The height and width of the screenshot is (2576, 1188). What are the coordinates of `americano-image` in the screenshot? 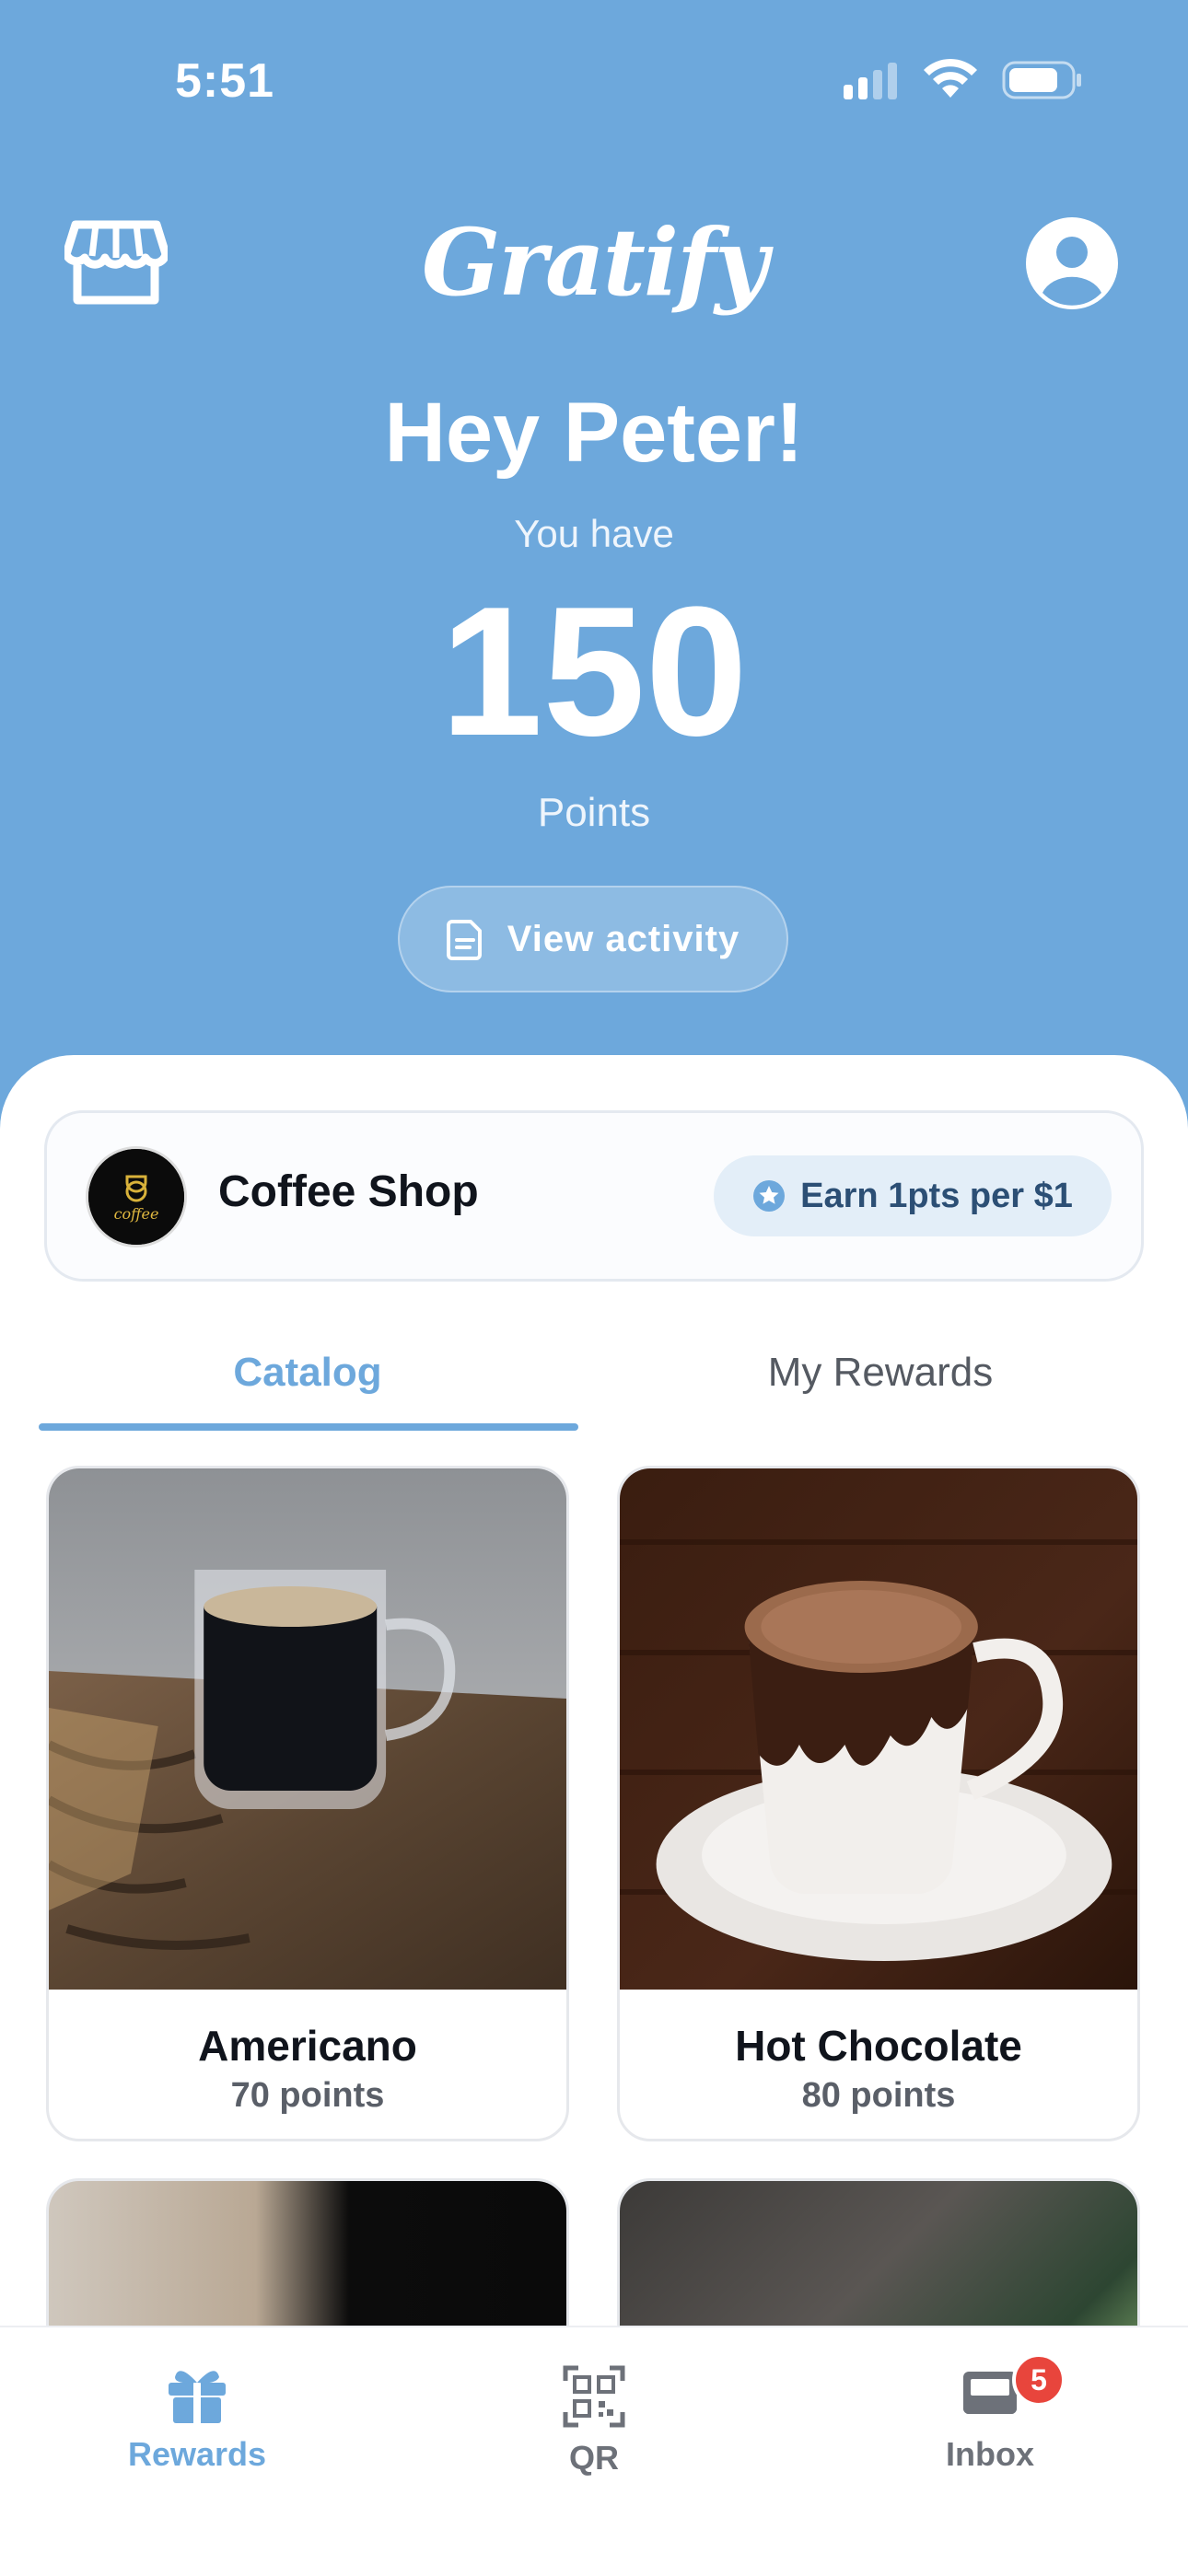 It's located at (307, 1729).